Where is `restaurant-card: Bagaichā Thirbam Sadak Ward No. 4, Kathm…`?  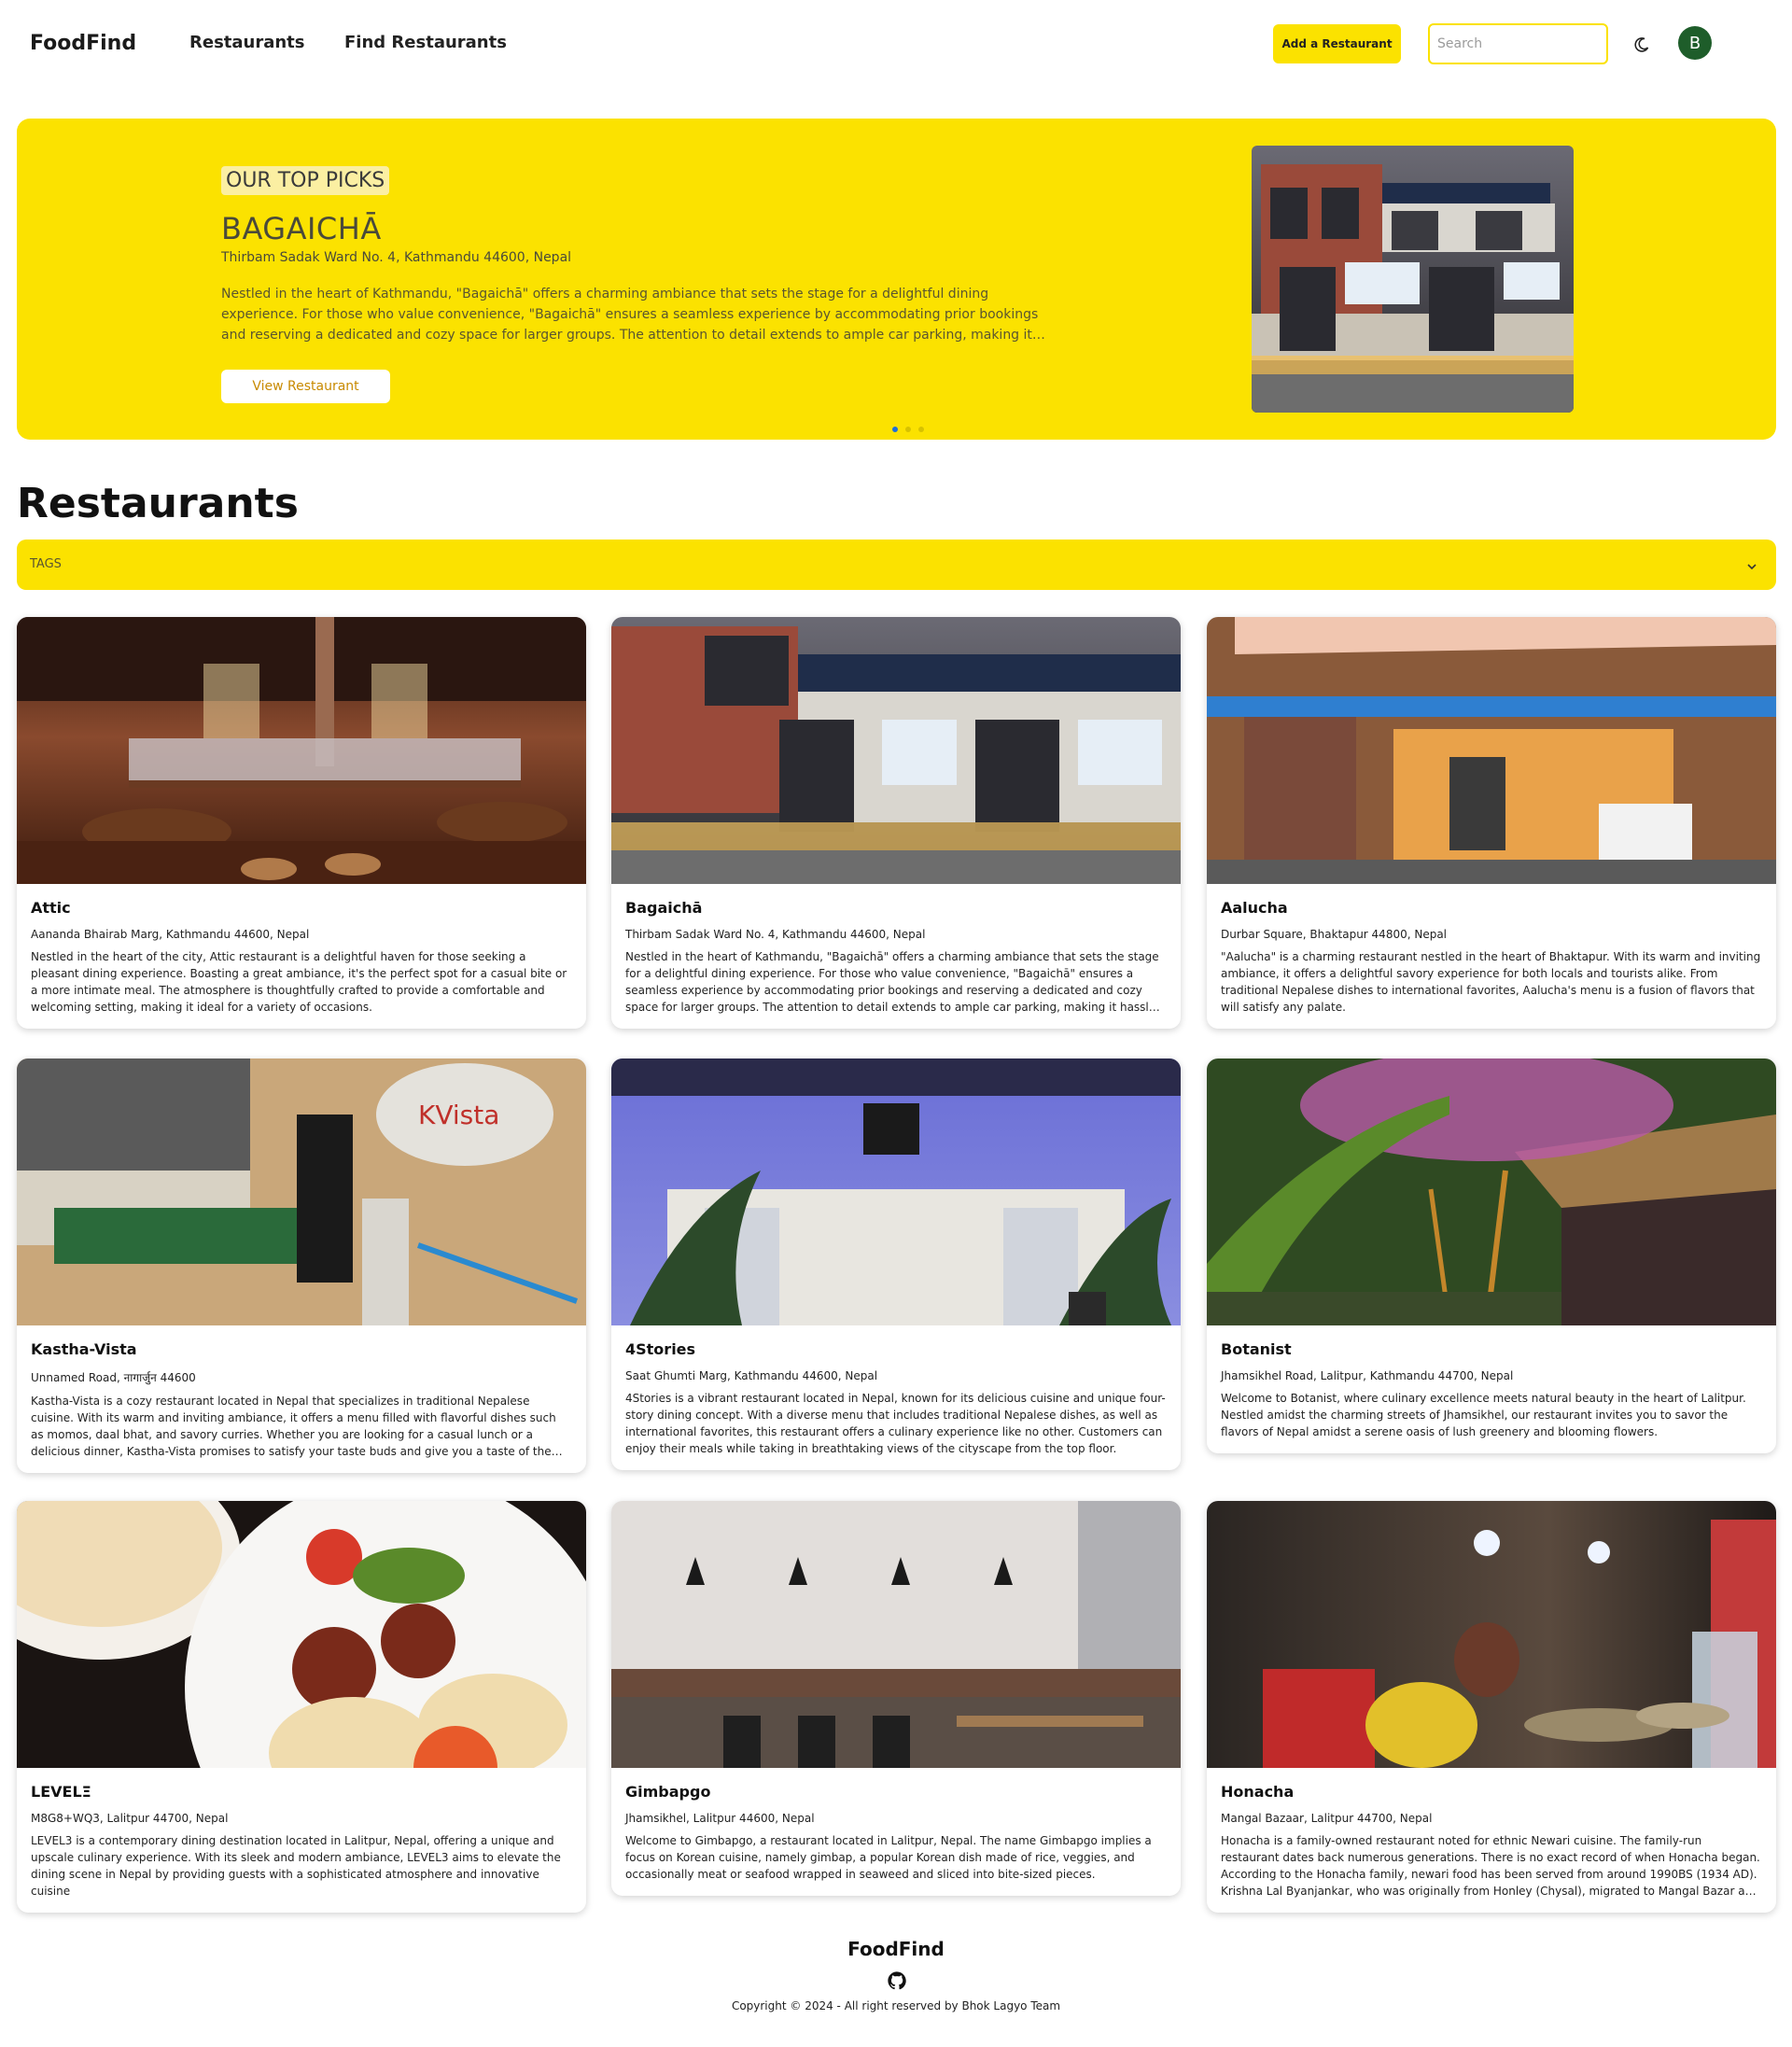 restaurant-card: Bagaichā Thirbam Sadak Ward No. 4, Kathm… is located at coordinates (896, 823).